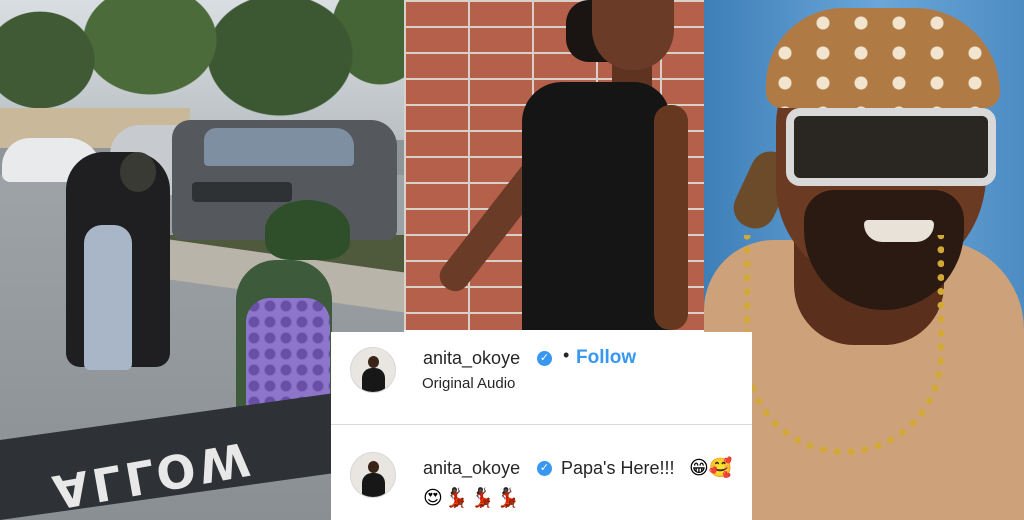 The image size is (1024, 520). Describe the element at coordinates (883, 58) in the screenshot. I see `bandana` at that location.